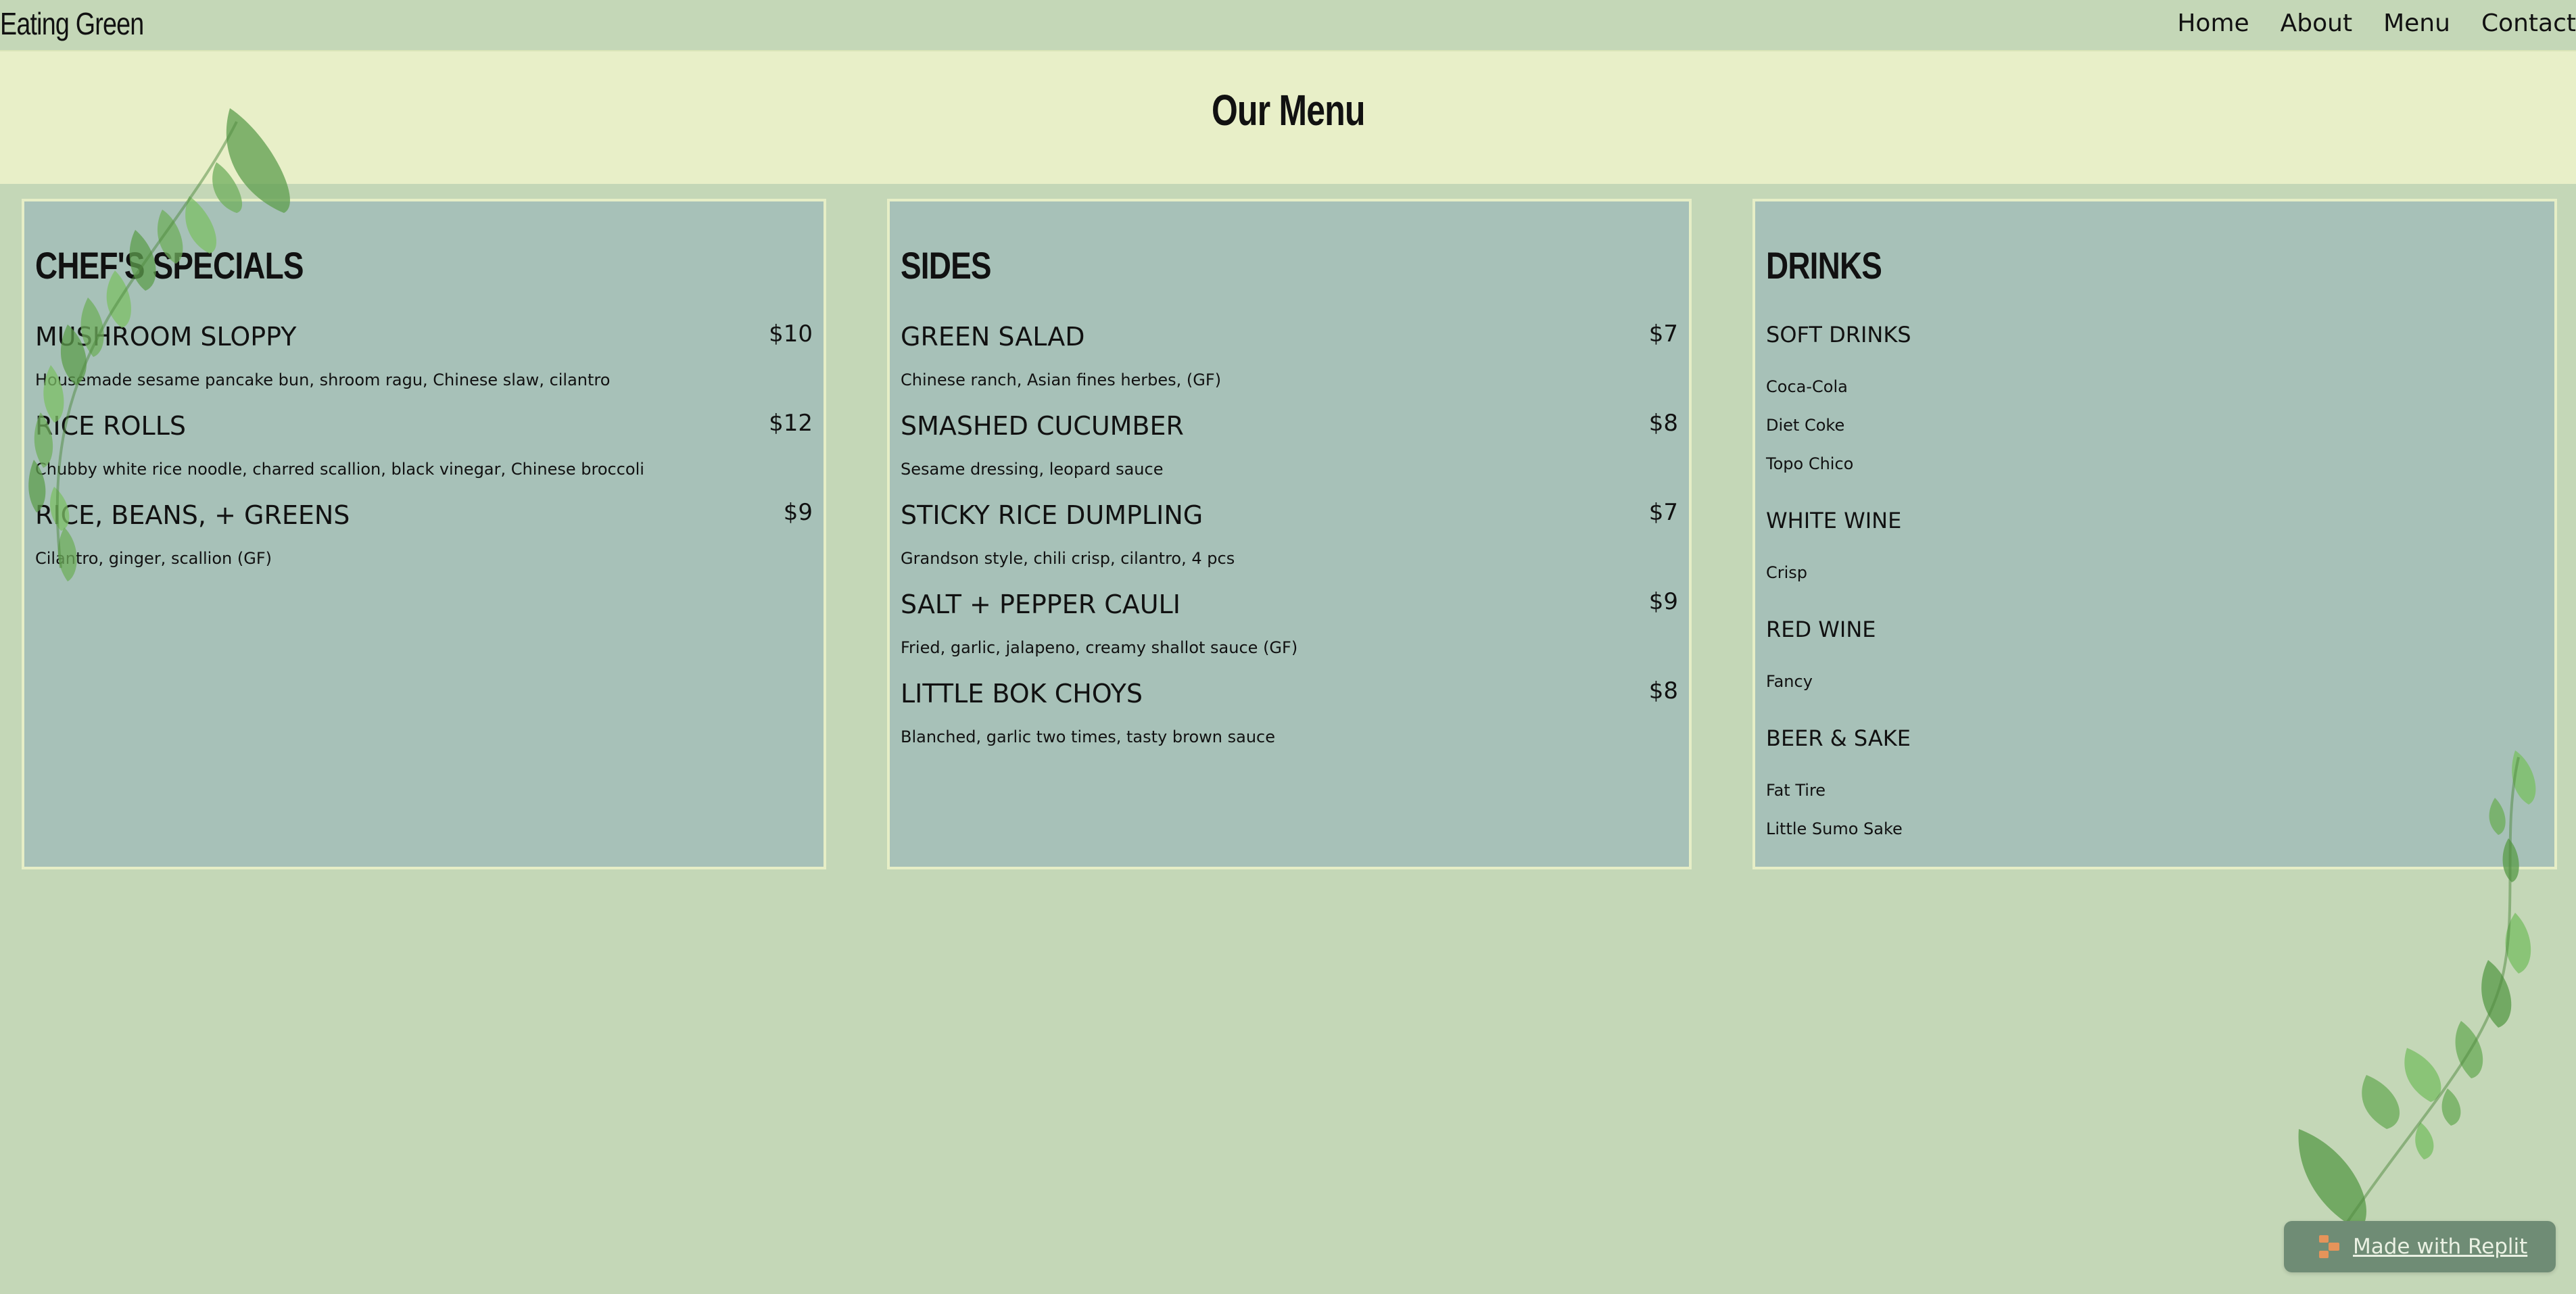 Image resolution: width=2576 pixels, height=1294 pixels. Describe the element at coordinates (1052, 515) in the screenshot. I see `item-name: STICKY RICE DUMPLING` at that location.